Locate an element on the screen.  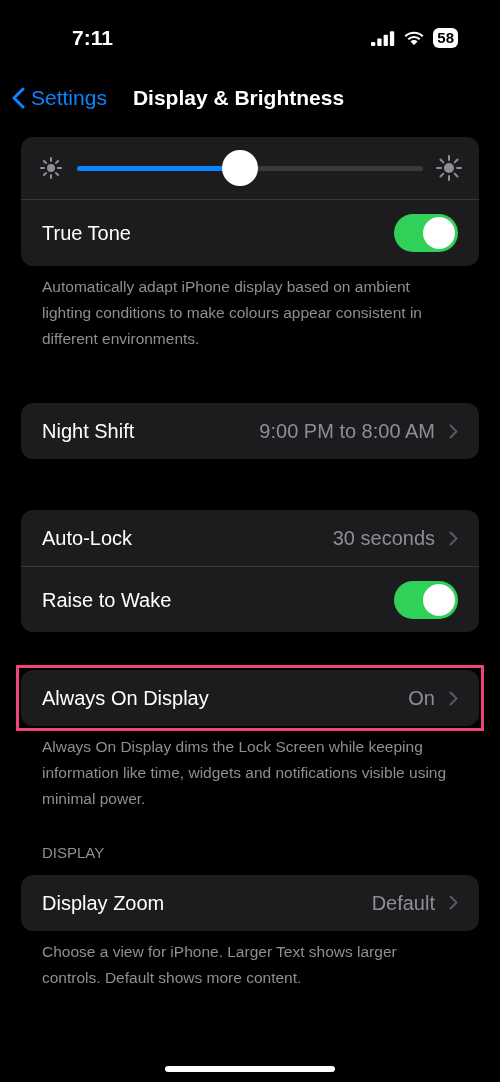
row-label: Night Shift is located at coordinates (88, 431).